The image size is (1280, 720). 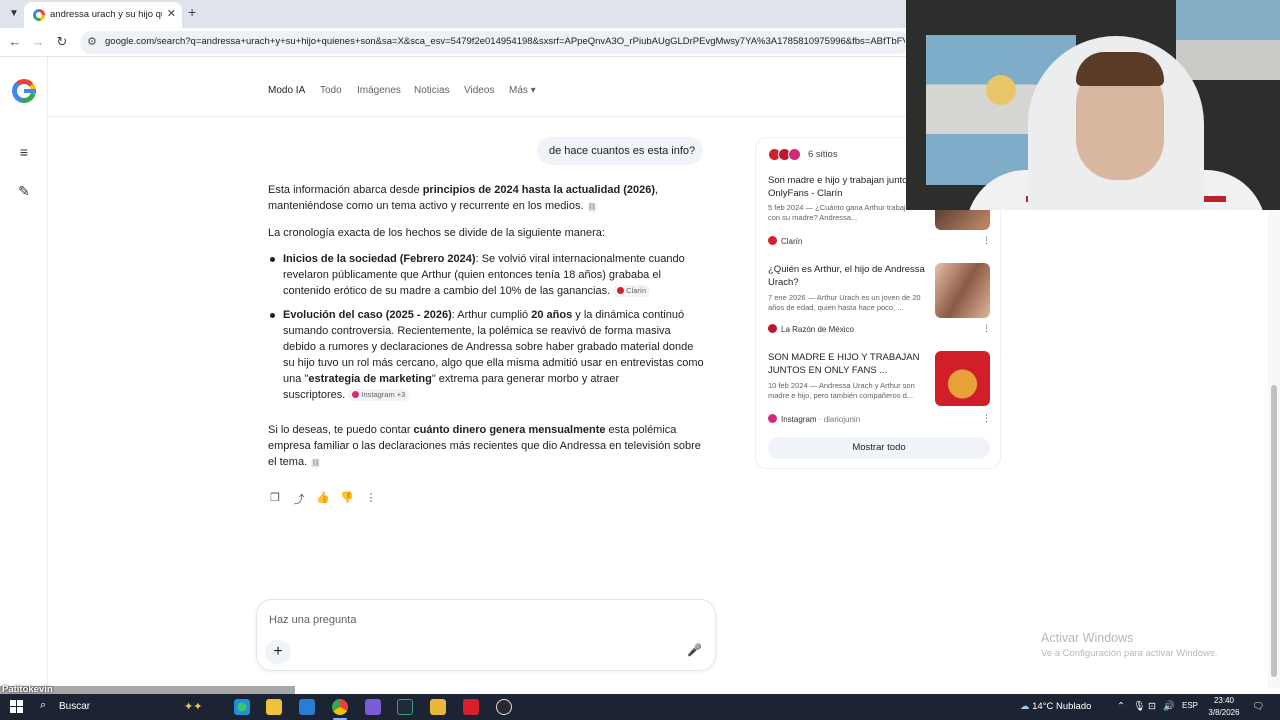 I want to click on bullet-dot, so click(x=272, y=259).